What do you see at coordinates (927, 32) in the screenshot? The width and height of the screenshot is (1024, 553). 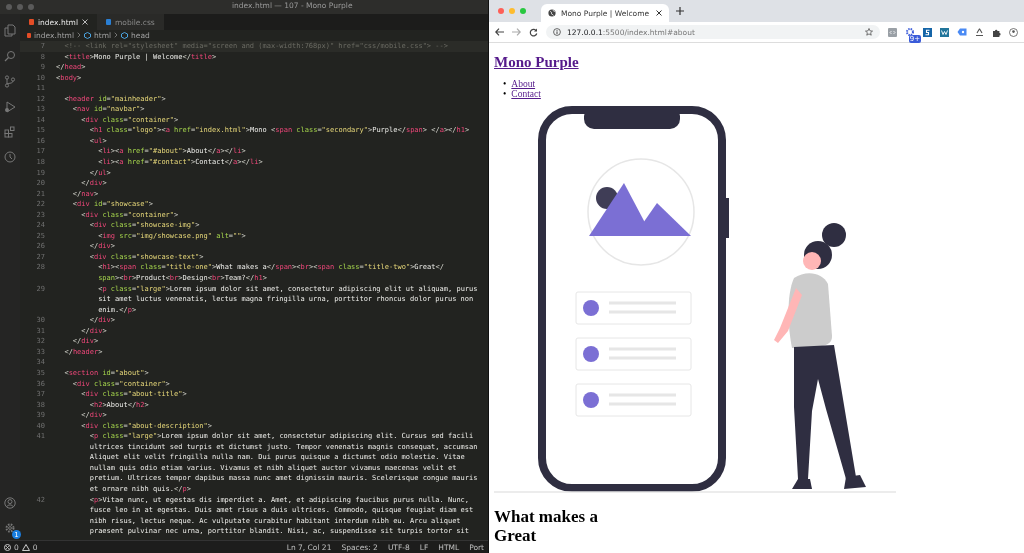 I see `s-extension-icon` at bounding box center [927, 32].